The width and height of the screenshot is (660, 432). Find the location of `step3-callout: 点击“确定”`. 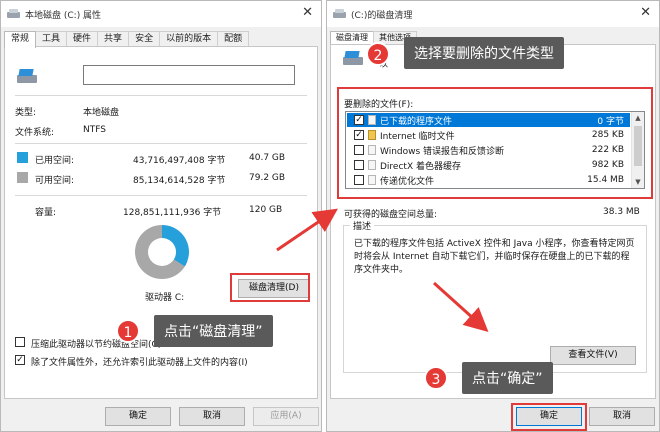

step3-callout: 点击“确定” is located at coordinates (507, 378).